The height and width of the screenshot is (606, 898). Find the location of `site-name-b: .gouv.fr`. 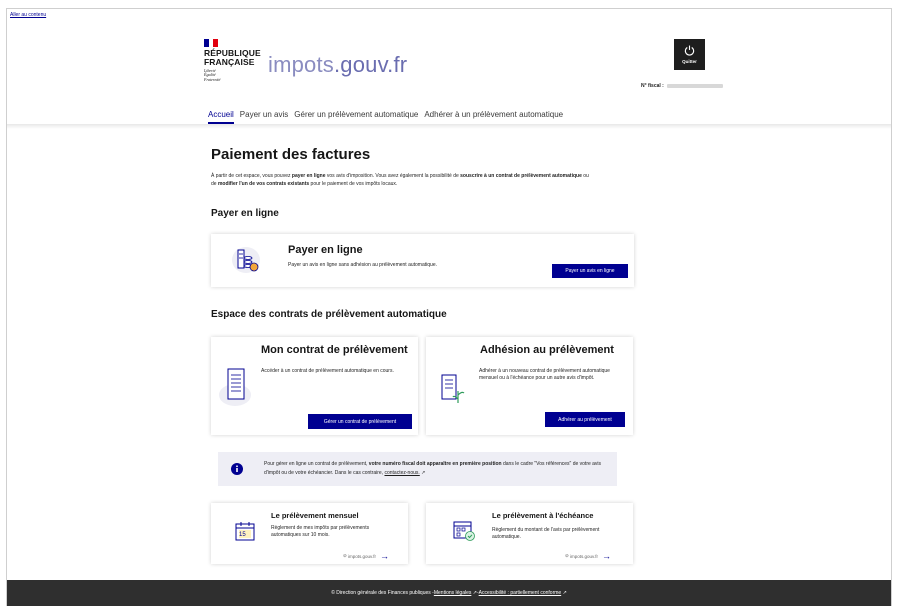

site-name-b: .gouv.fr is located at coordinates (371, 64).